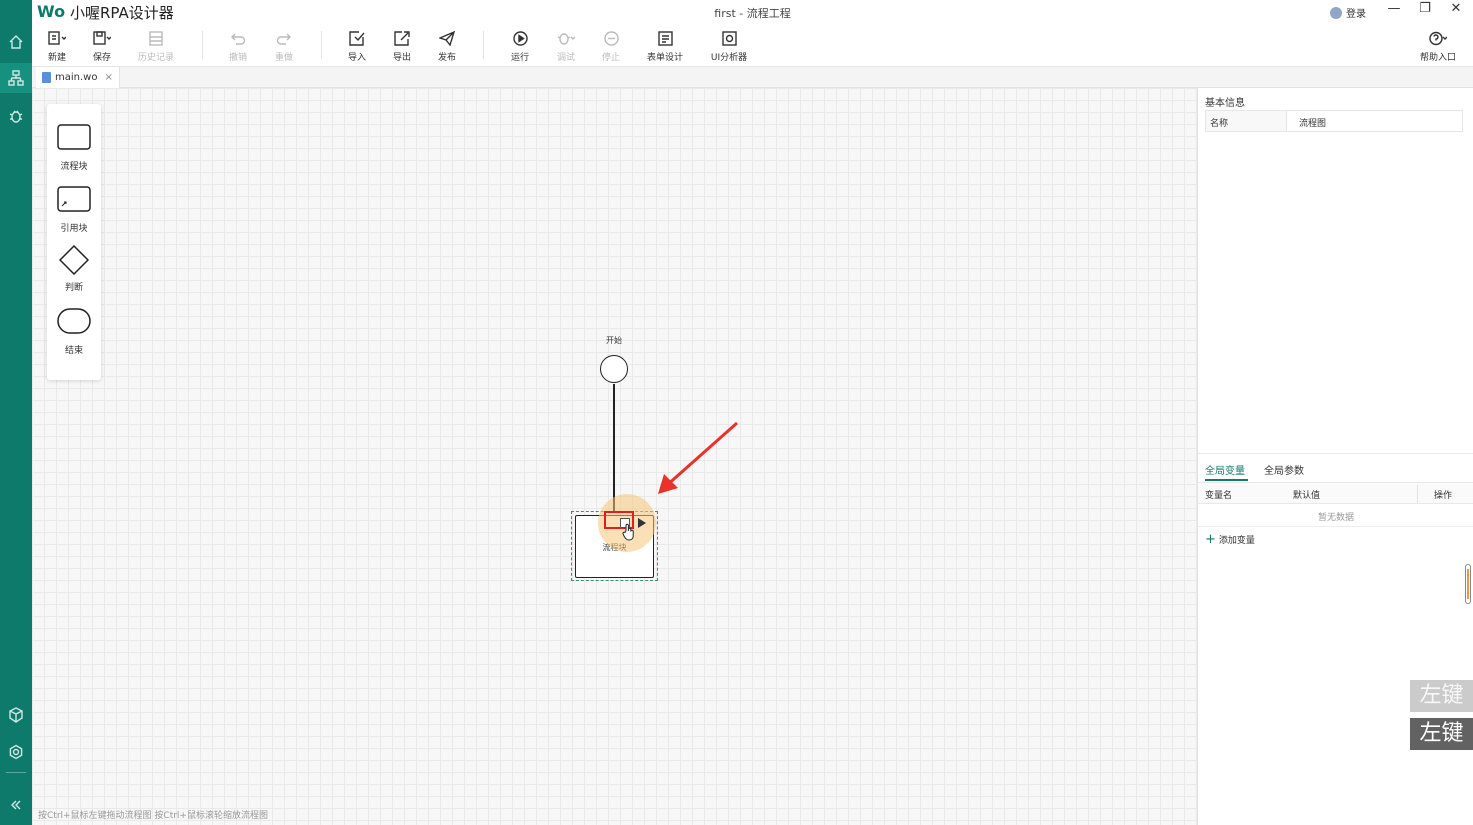  Describe the element at coordinates (284, 38) in the screenshot. I see `redo-icon` at that location.